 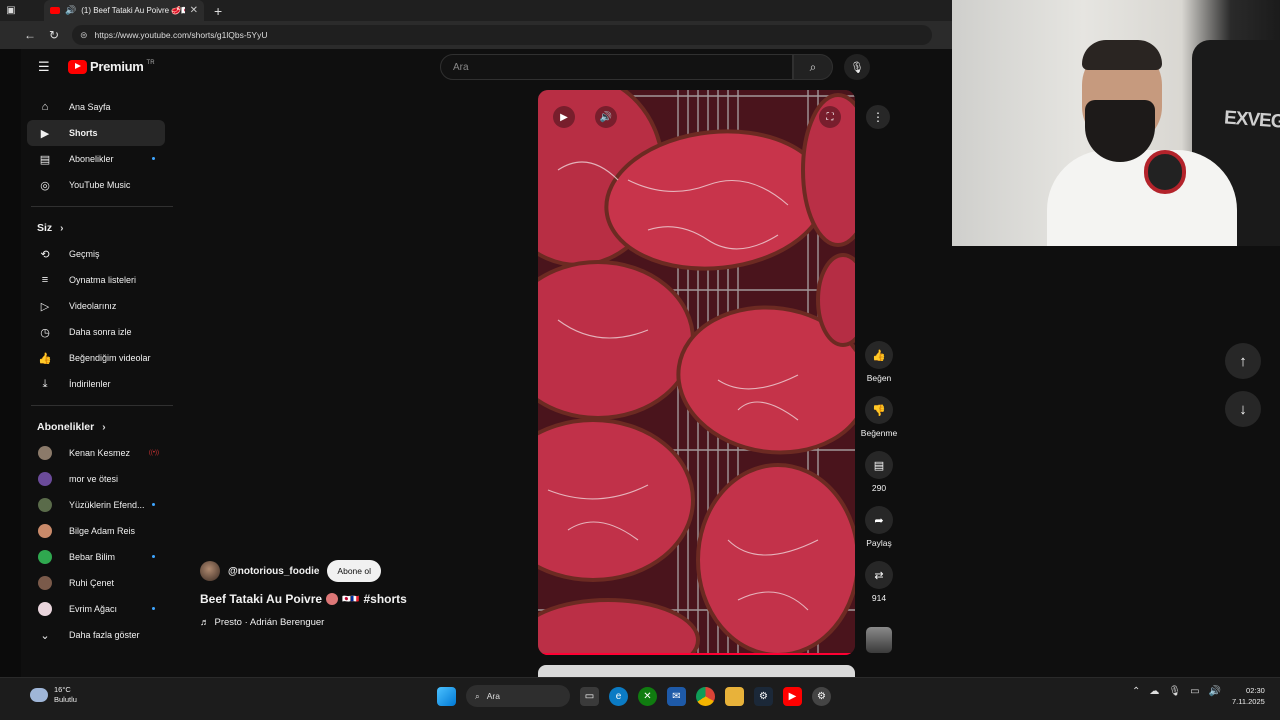 I want to click on short-title: Beef Tataki Au Poivre 🇯🇵🇫🇷 #shorts, so click(x=350, y=599).